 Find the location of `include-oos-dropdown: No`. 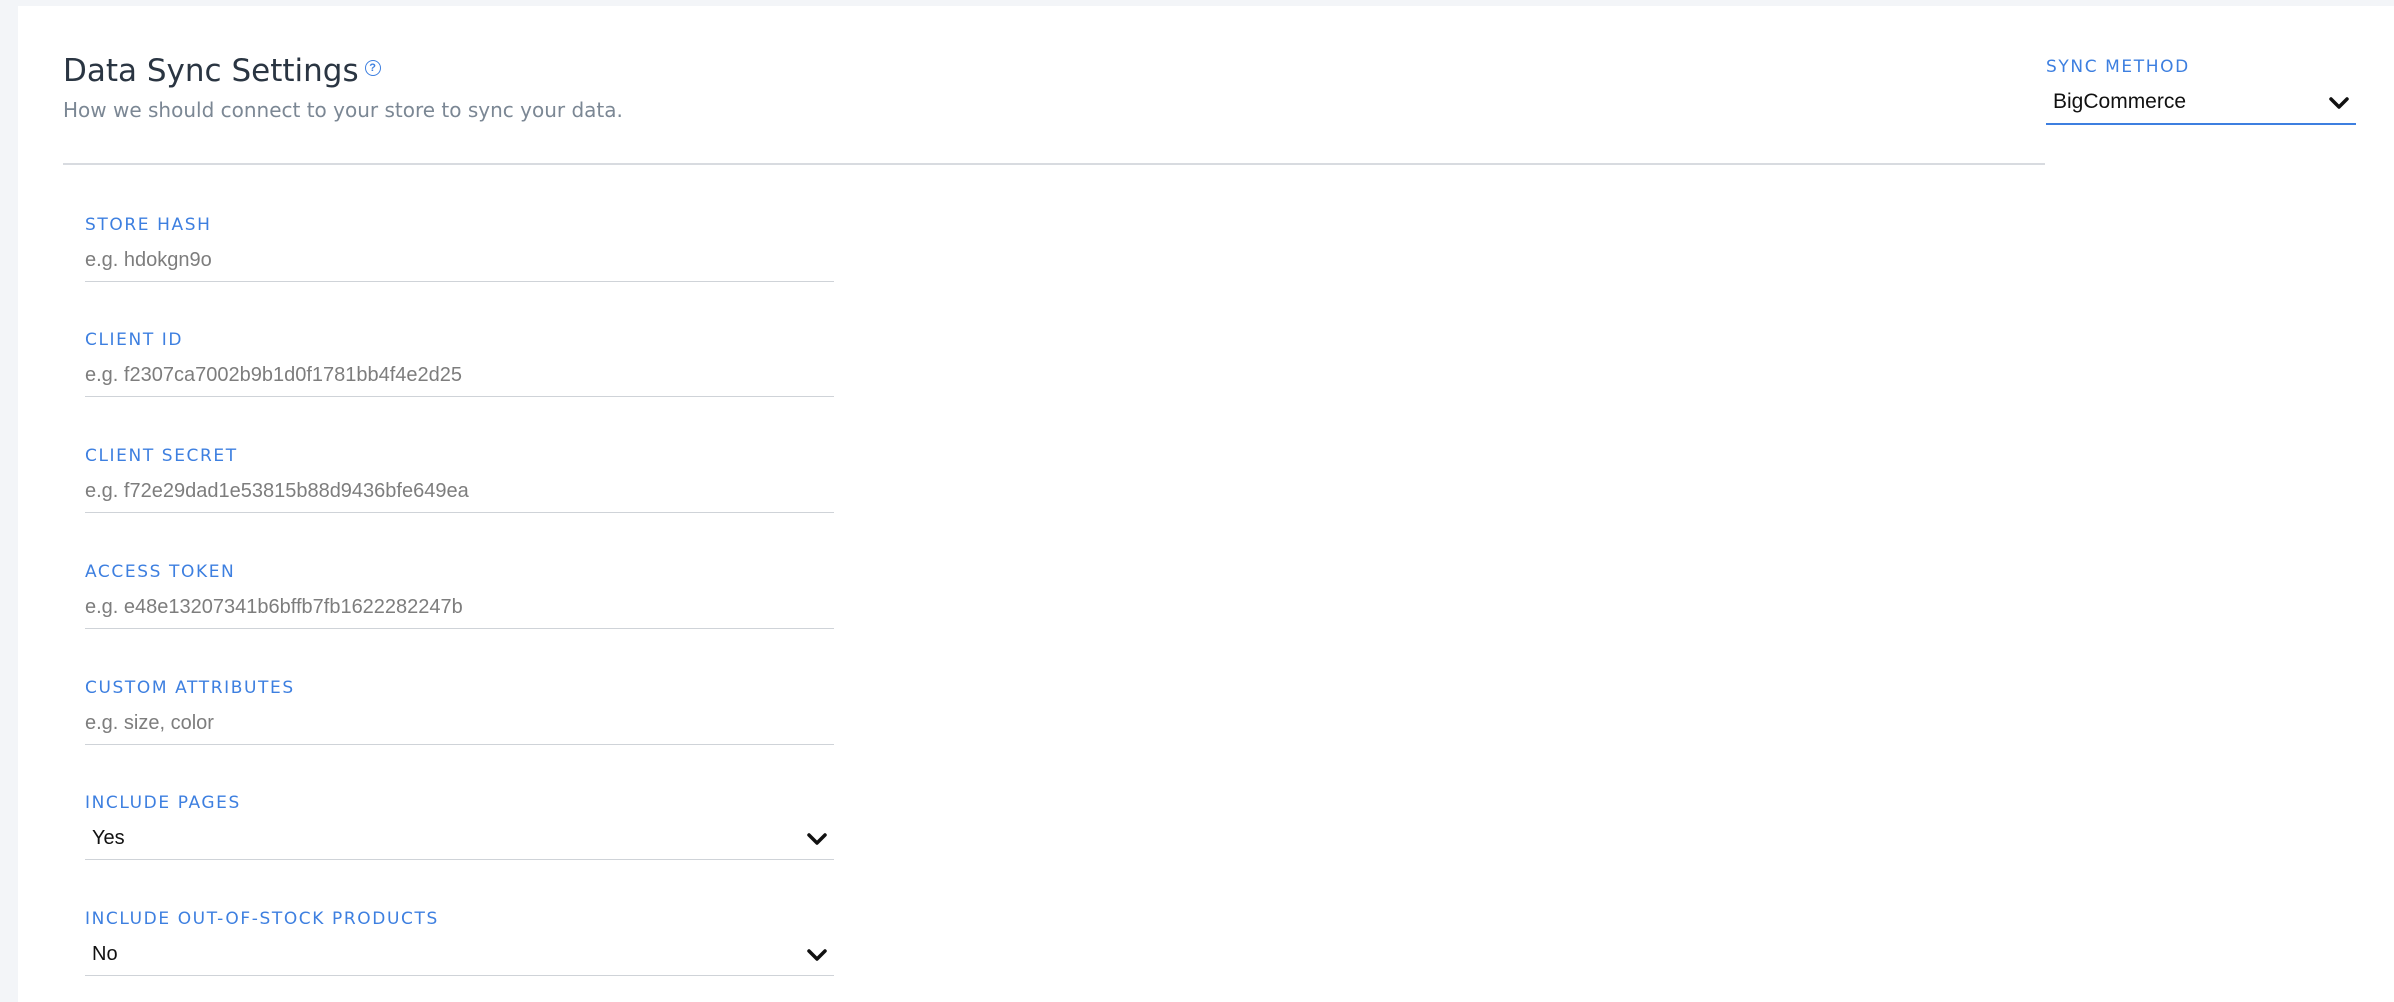

include-oos-dropdown: No is located at coordinates (459, 955).